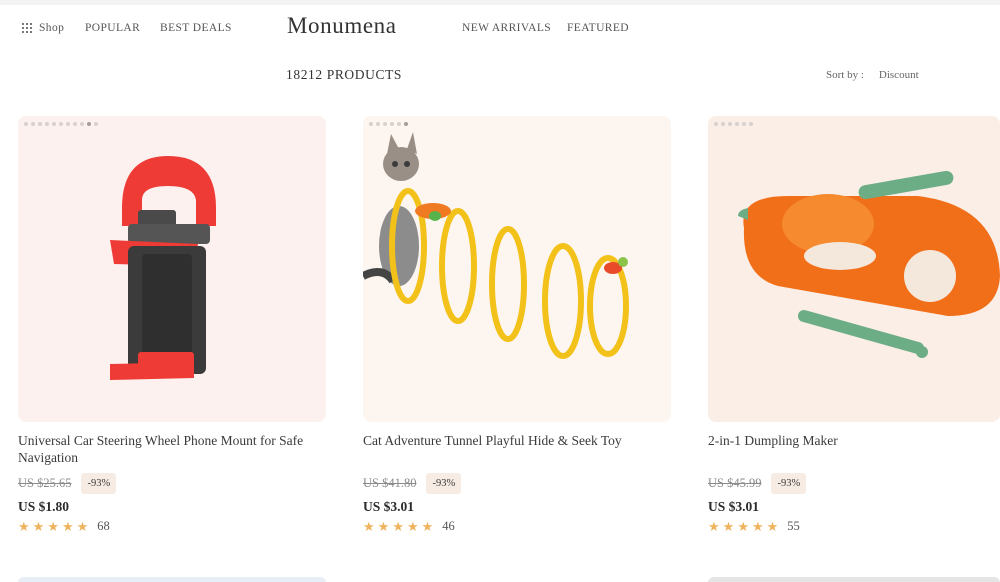 The height and width of the screenshot is (582, 1000). I want to click on review-count: 68, so click(103, 526).